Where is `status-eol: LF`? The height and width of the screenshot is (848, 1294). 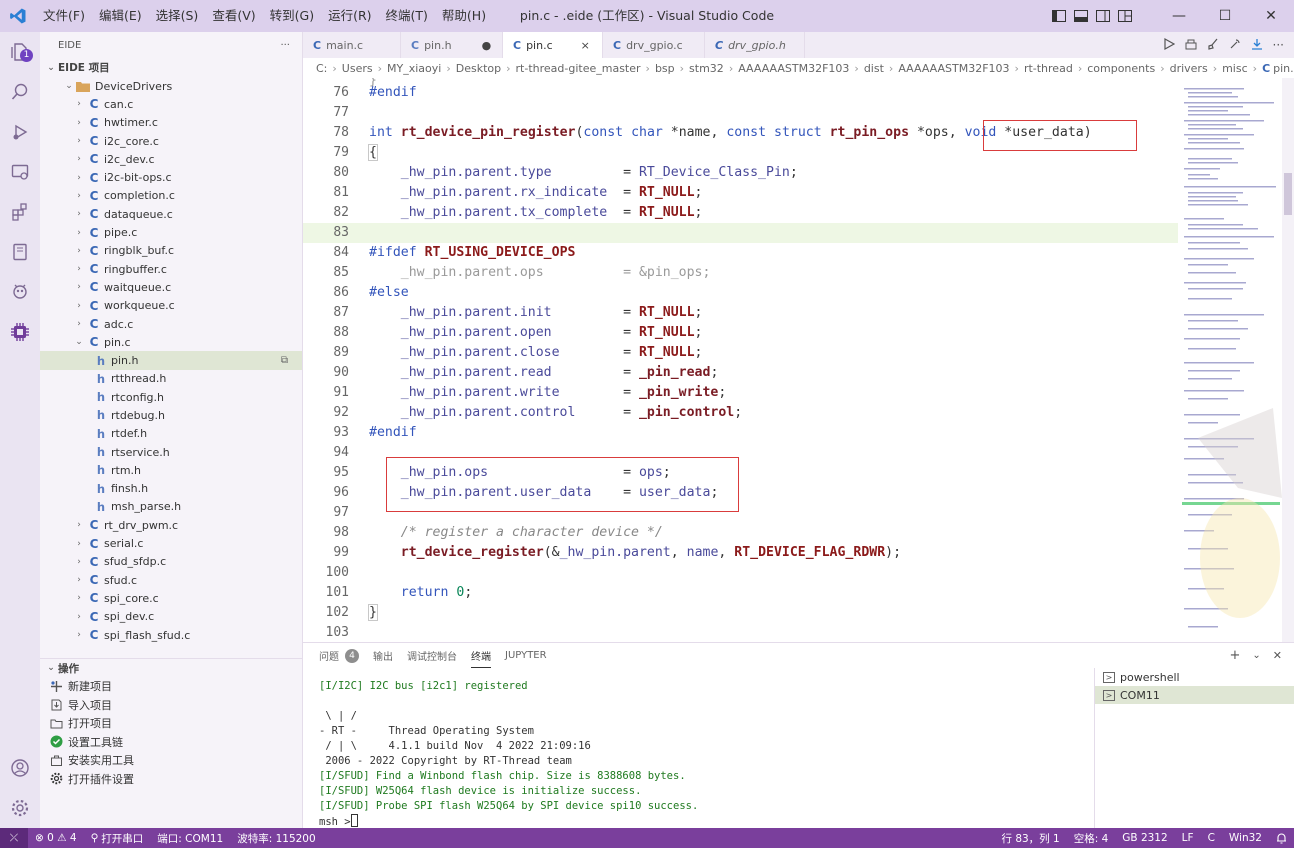
status-eol: LF is located at coordinates (1188, 838).